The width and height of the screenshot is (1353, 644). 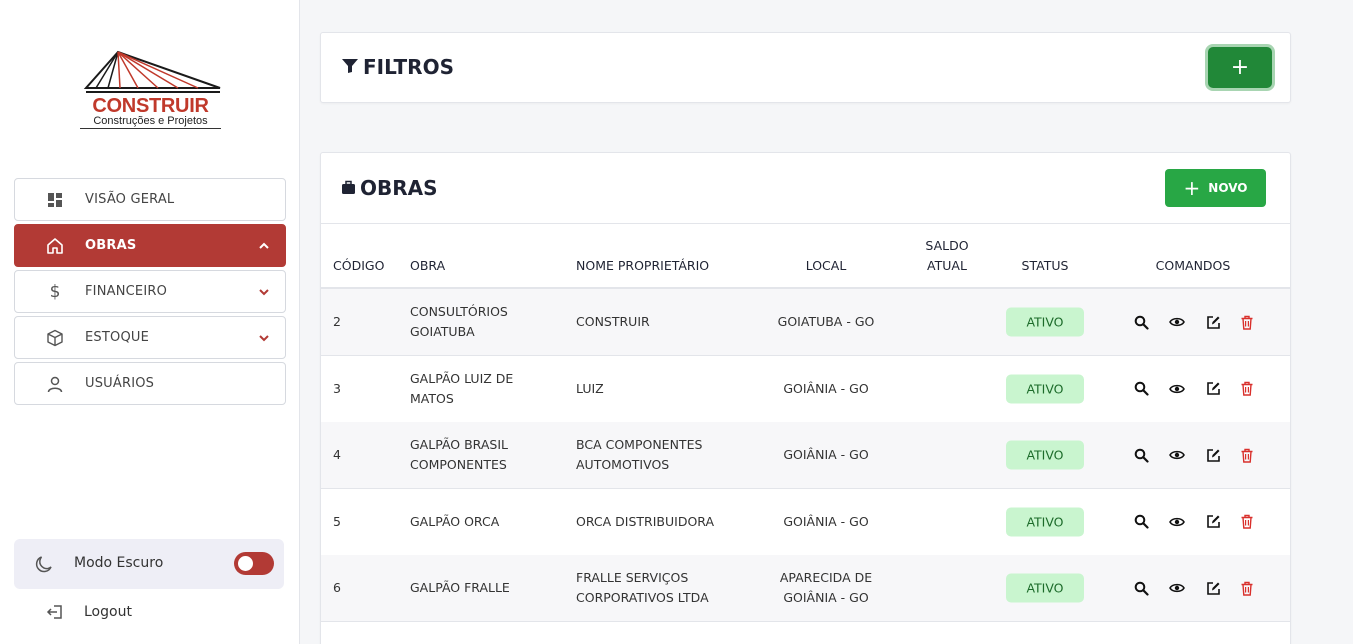 What do you see at coordinates (639, 455) in the screenshot?
I see `cell-proprietario: BCA COMPONENTES AUTOMOTIVOS` at bounding box center [639, 455].